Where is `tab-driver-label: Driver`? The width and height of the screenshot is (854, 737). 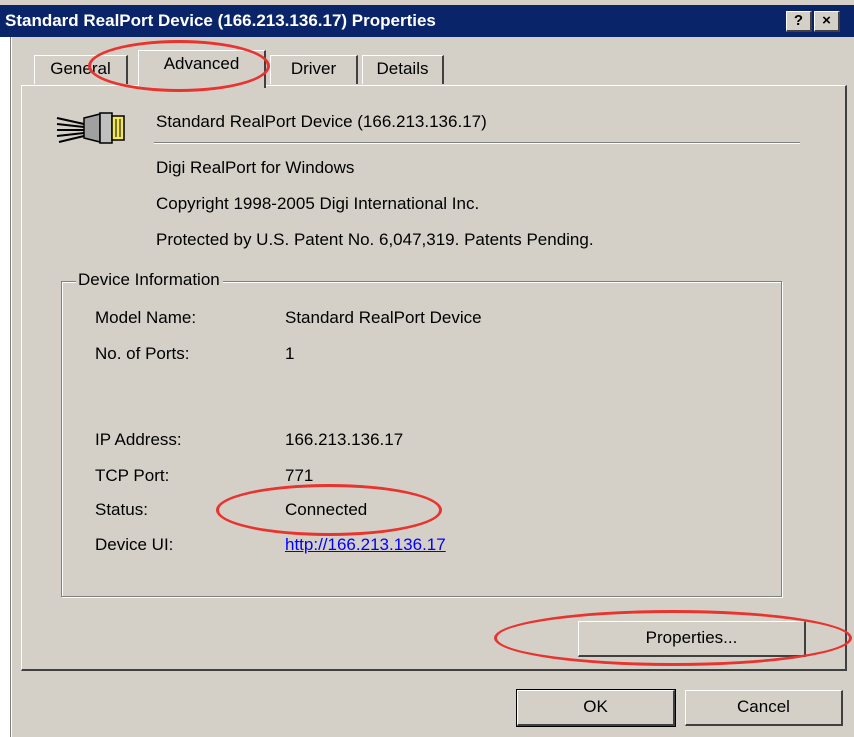 tab-driver-label: Driver is located at coordinates (313, 68).